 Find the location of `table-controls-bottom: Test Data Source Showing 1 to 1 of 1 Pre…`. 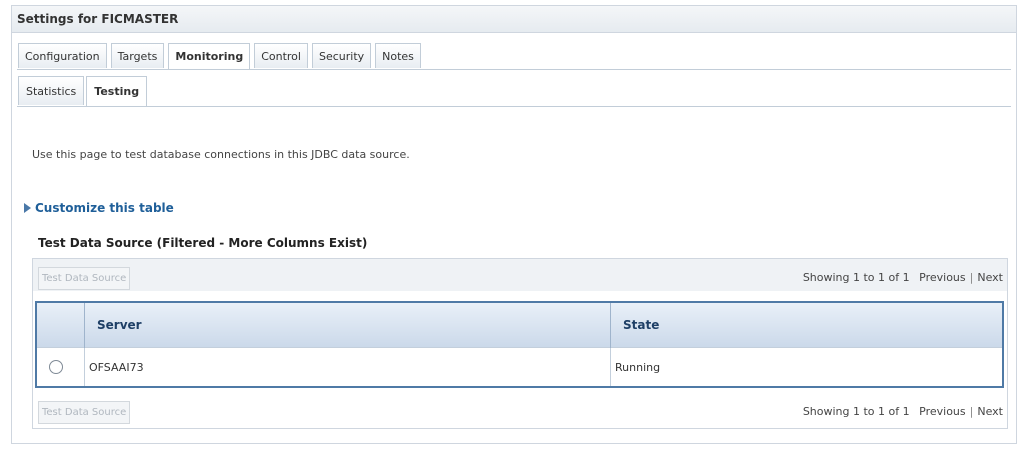

table-controls-bottom: Test Data Source Showing 1 to 1 of 1 Pre… is located at coordinates (520, 409).